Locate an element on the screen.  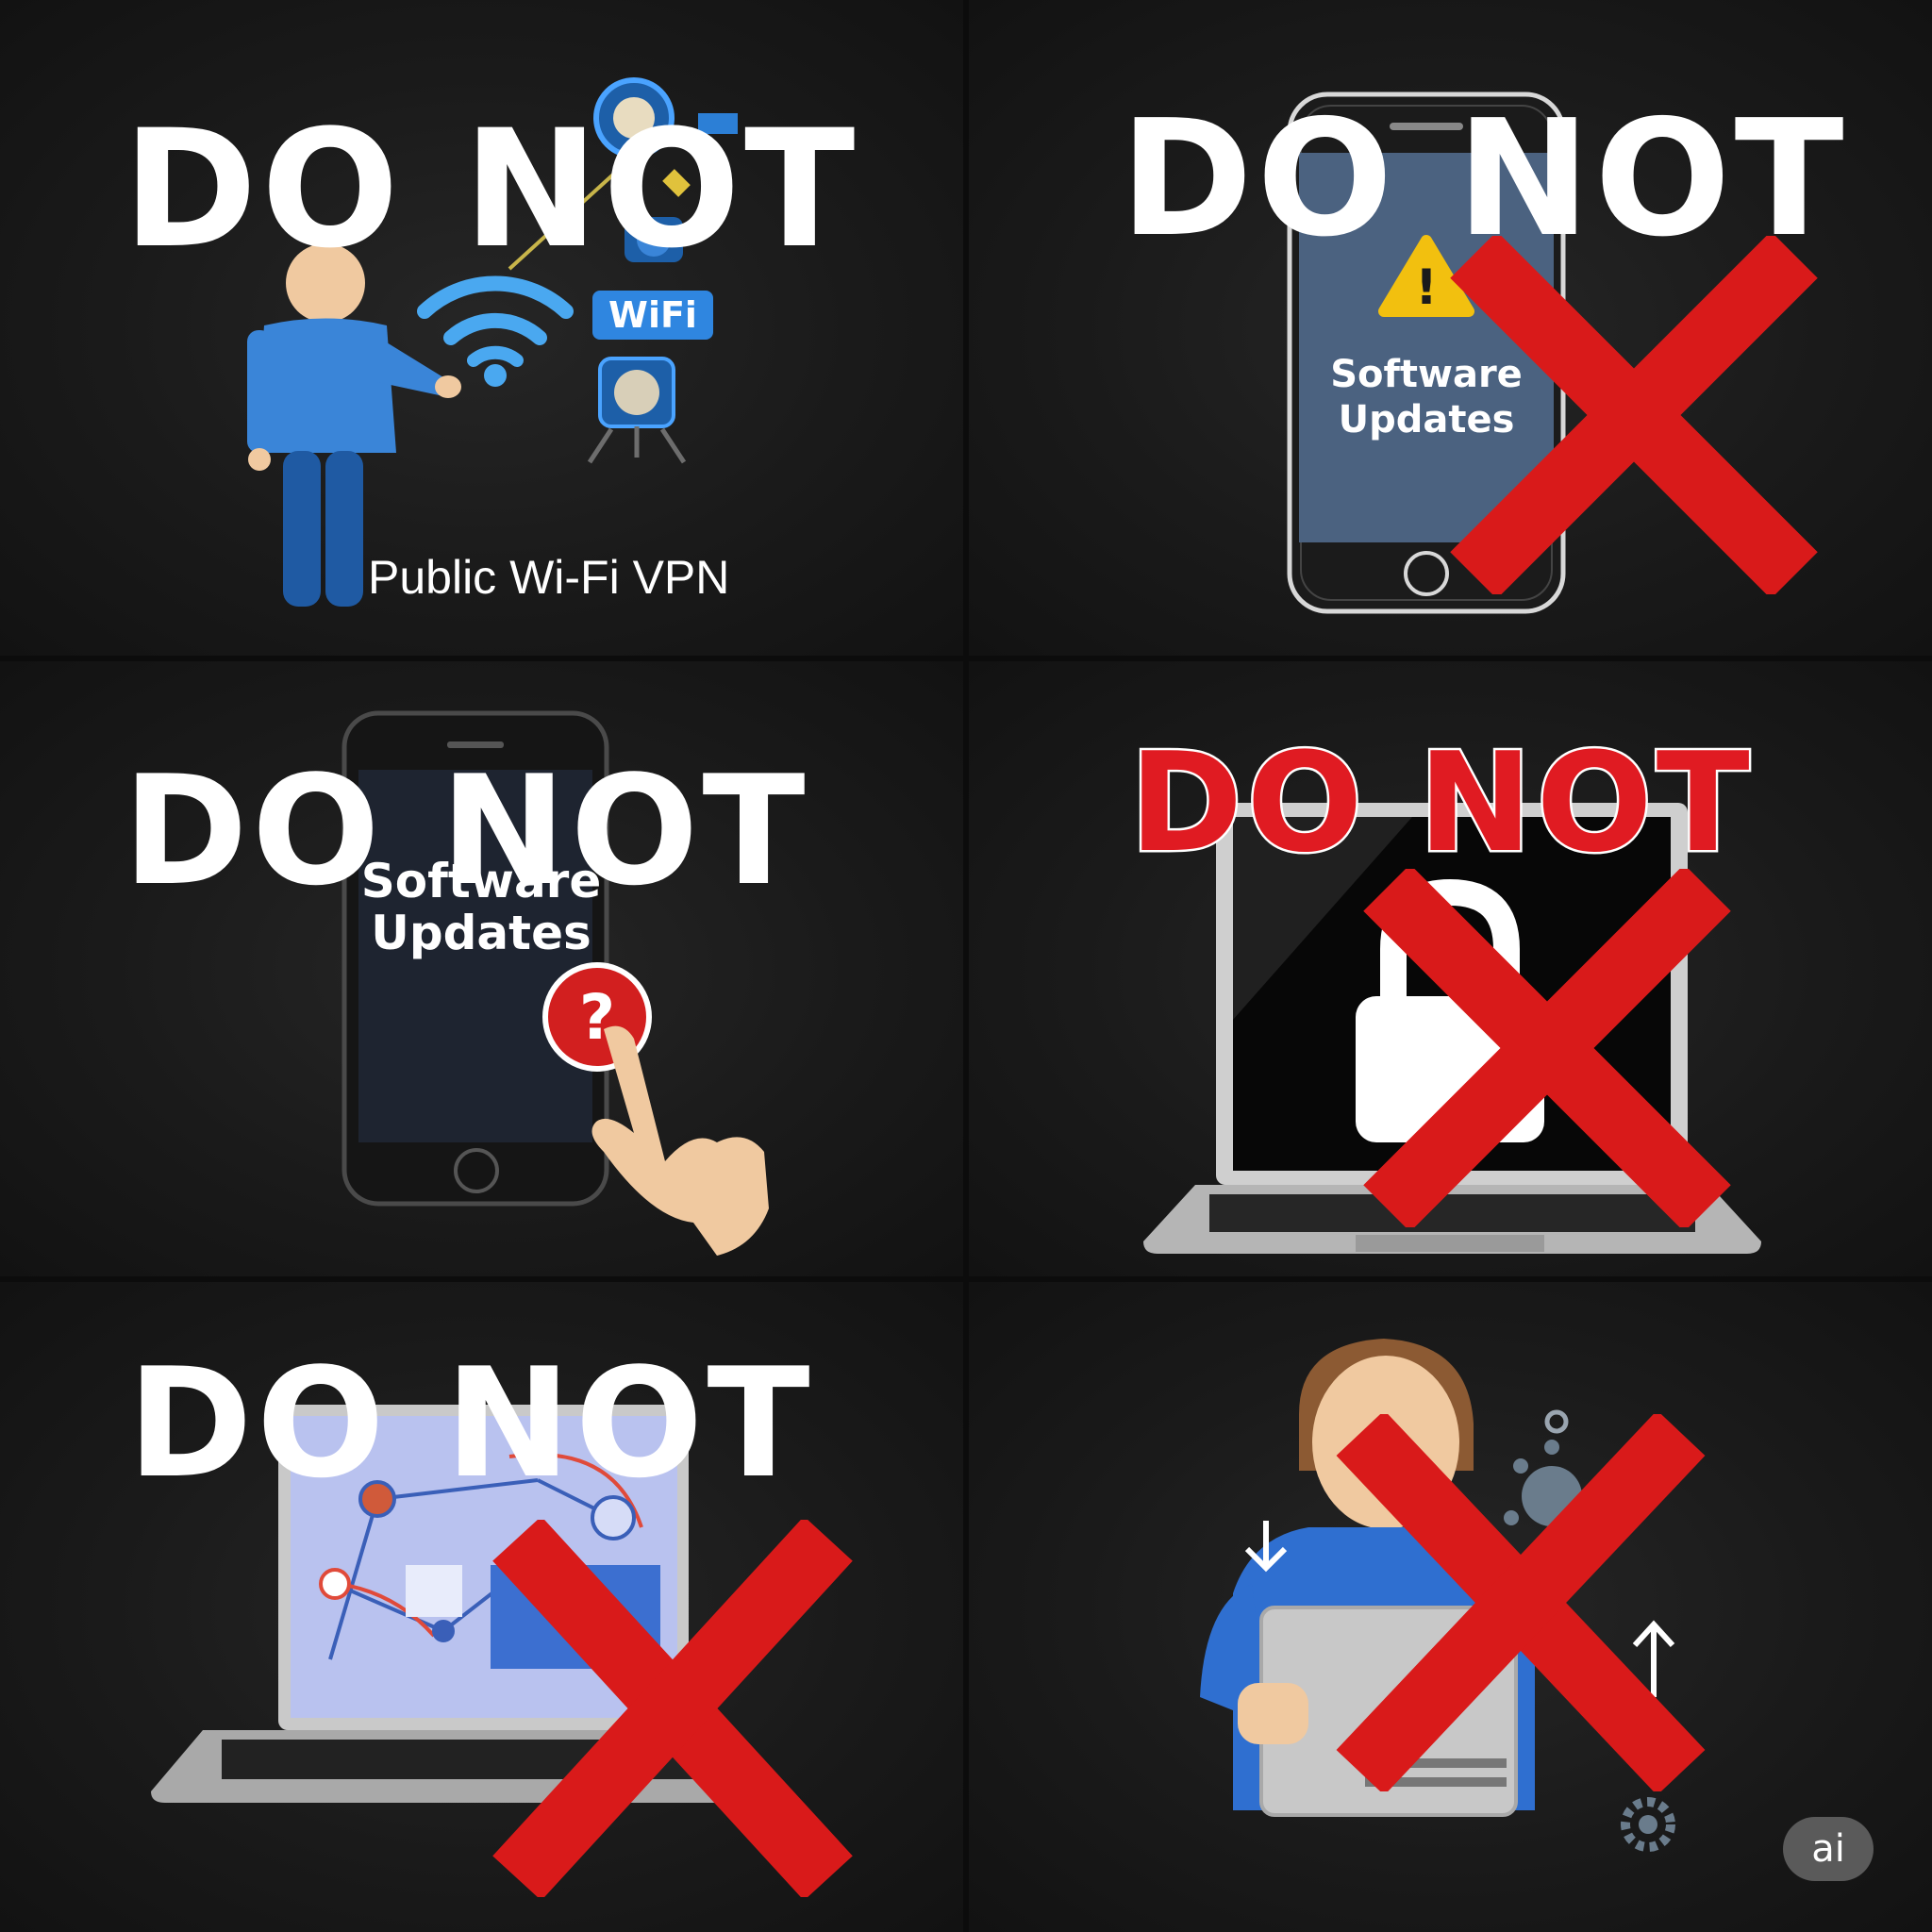
wifi-icon is located at coordinates (496, 331).